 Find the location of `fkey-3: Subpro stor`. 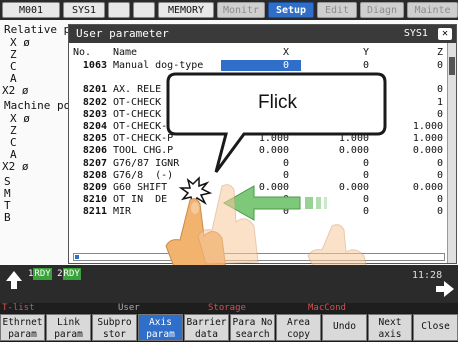

fkey-3: Subpro stor is located at coordinates (114, 327).